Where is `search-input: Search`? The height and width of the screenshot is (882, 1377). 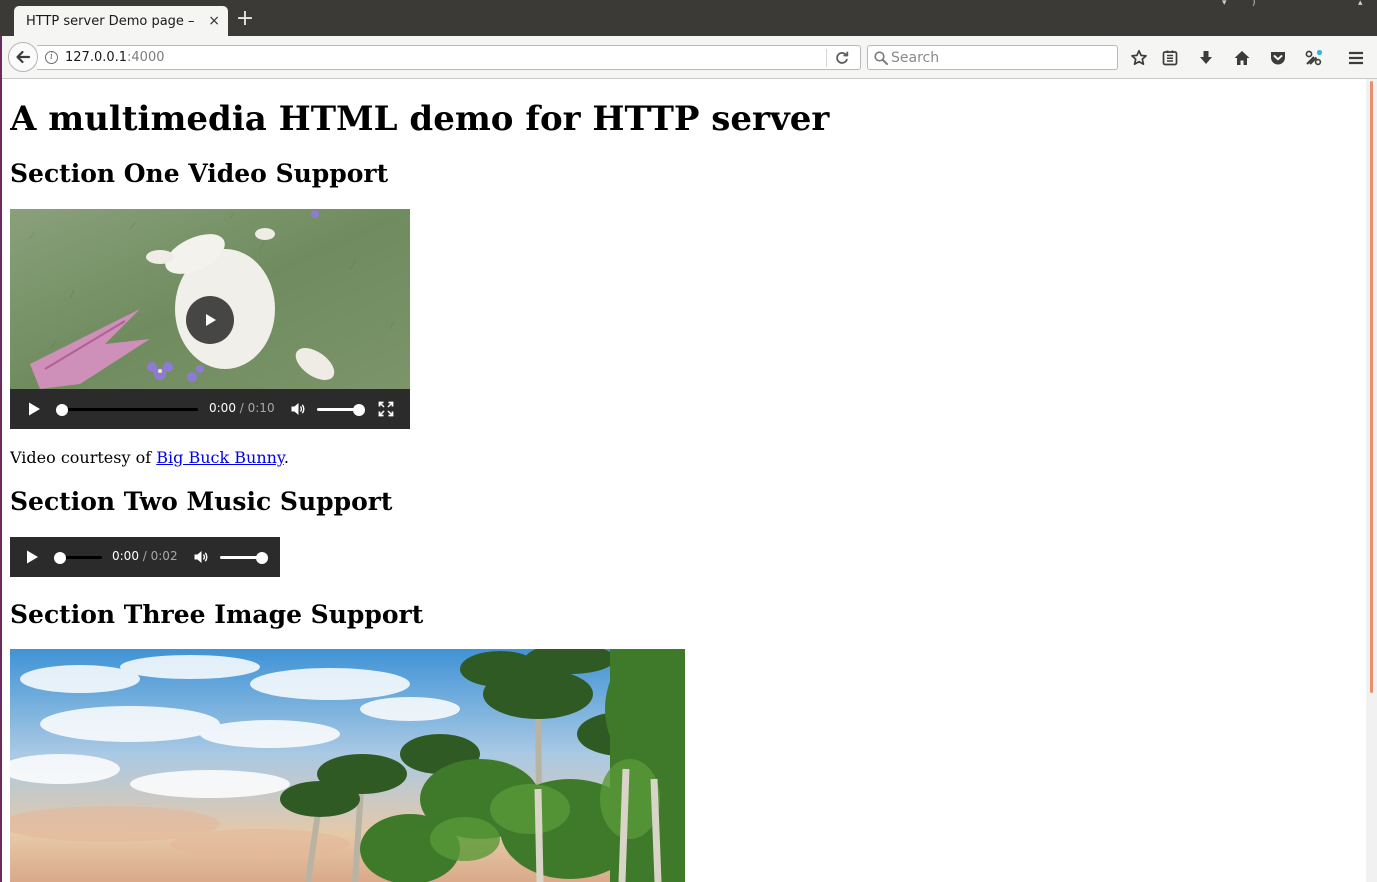
search-input: Search is located at coordinates (915, 58).